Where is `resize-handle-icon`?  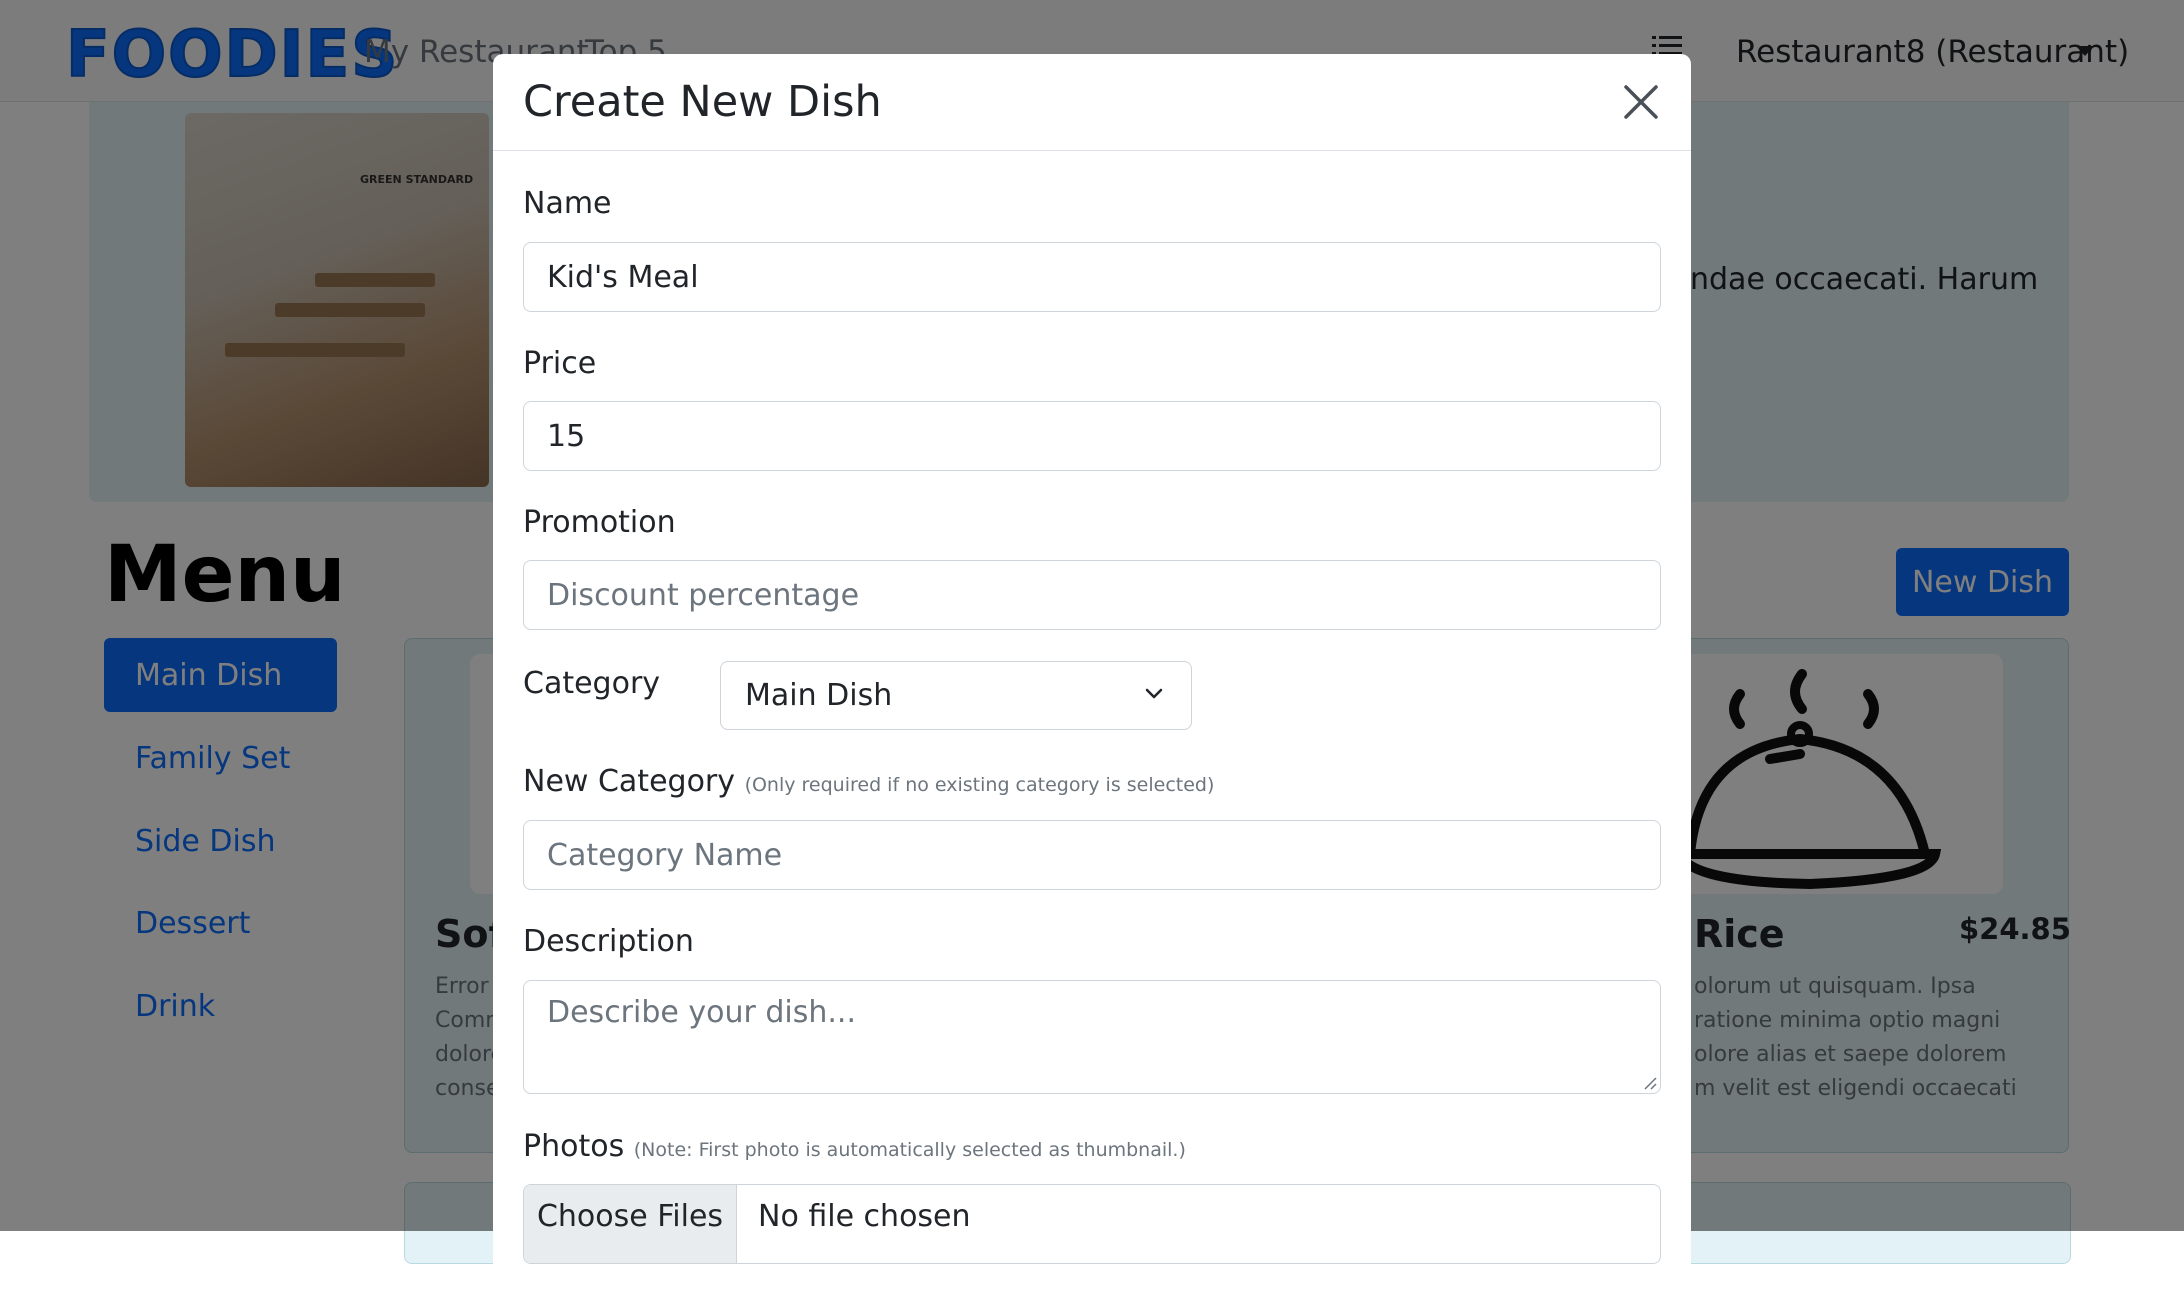
resize-handle-icon is located at coordinates (1650, 1083).